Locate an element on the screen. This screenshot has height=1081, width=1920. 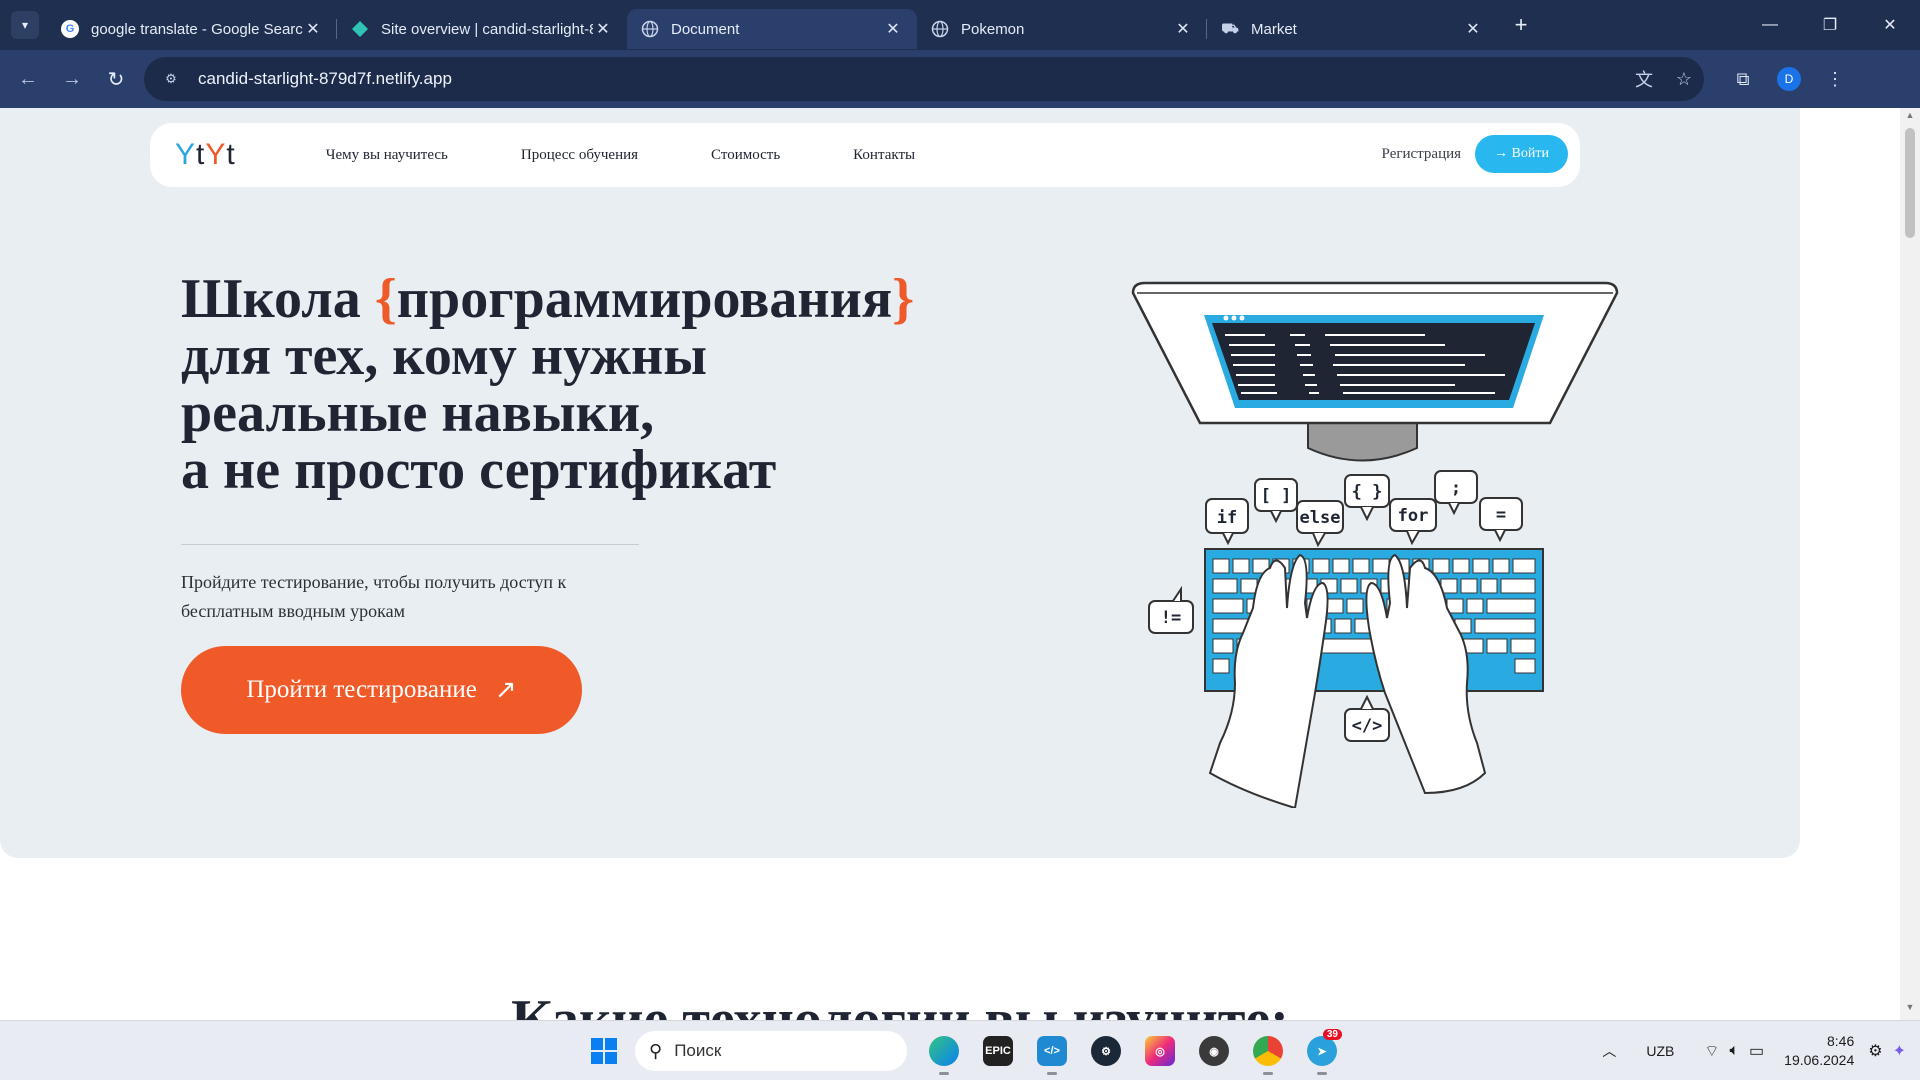
netlify-icon is located at coordinates (360, 29).